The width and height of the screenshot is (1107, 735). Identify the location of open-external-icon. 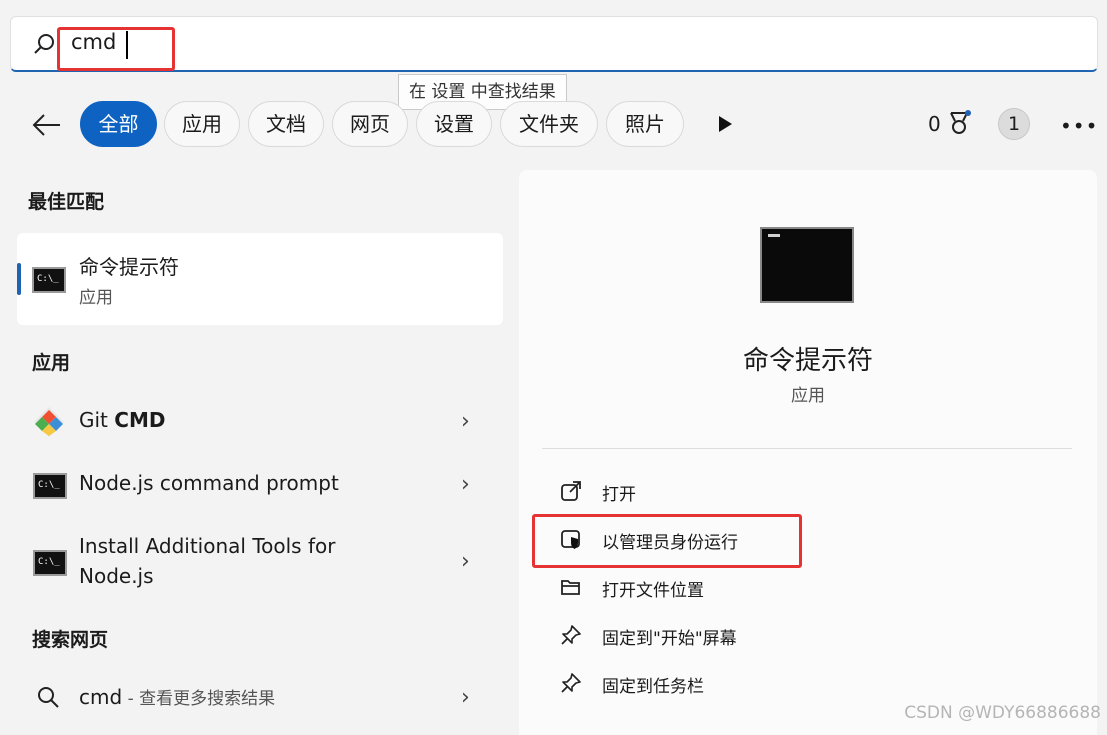
(571, 491).